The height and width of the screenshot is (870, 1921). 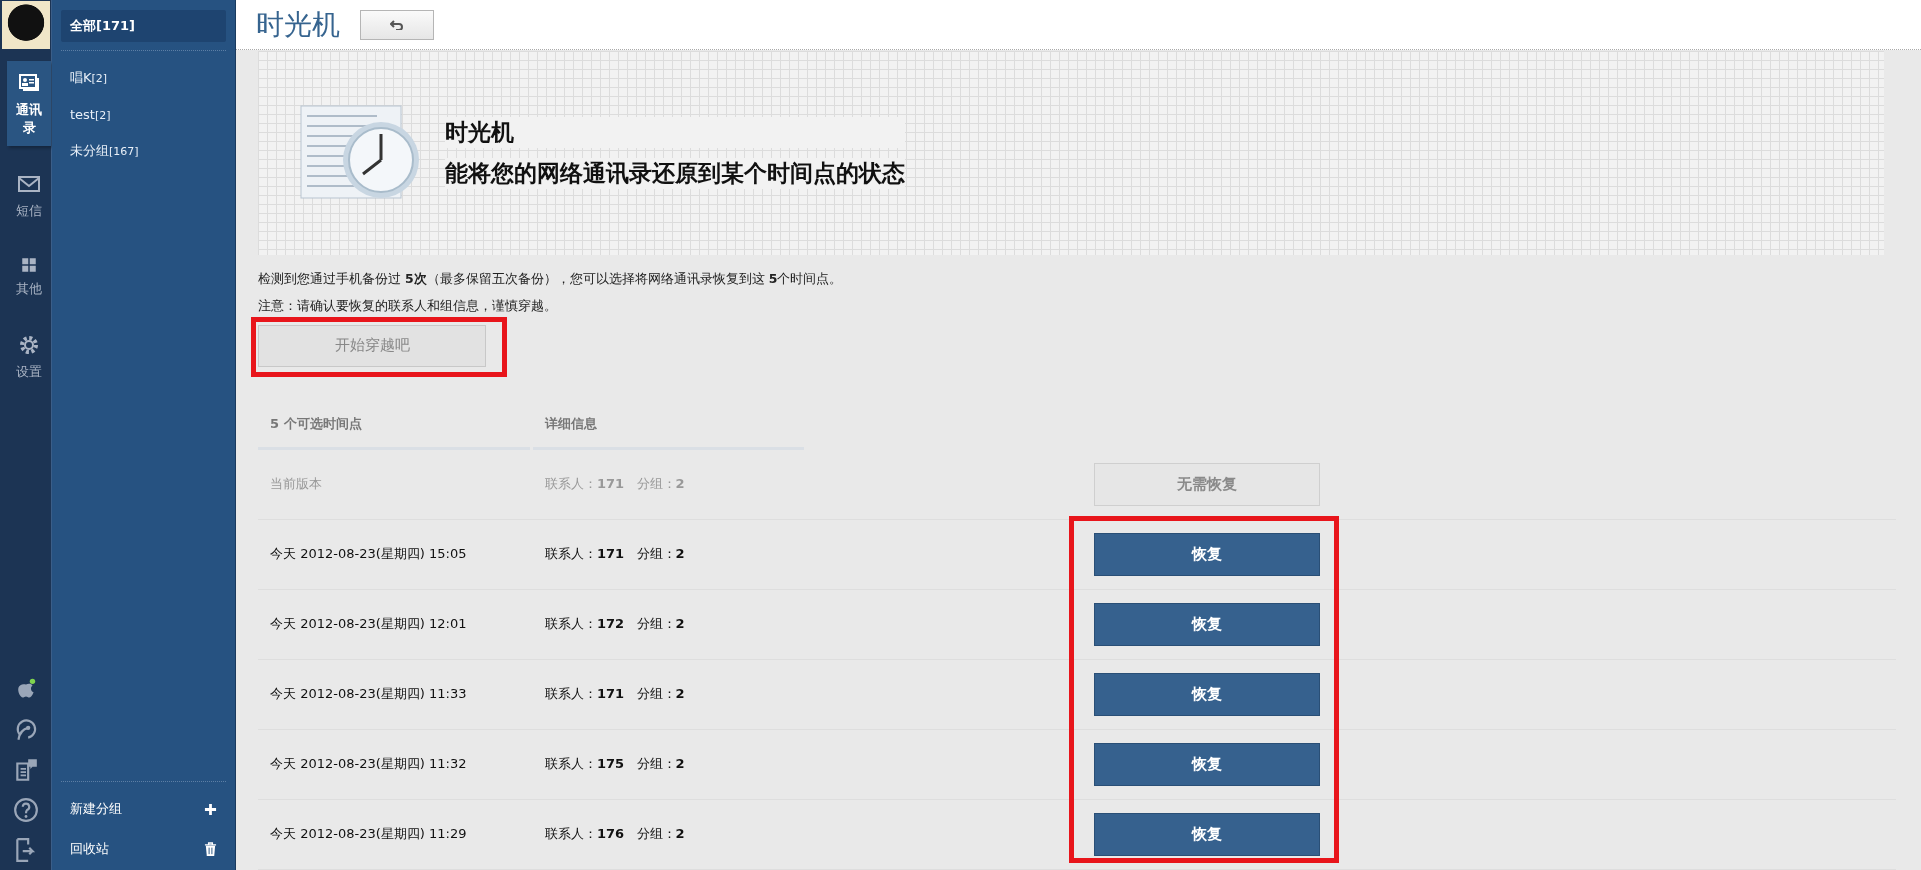 What do you see at coordinates (394, 426) in the screenshot?
I see `column-header: 5 个可选时间点` at bounding box center [394, 426].